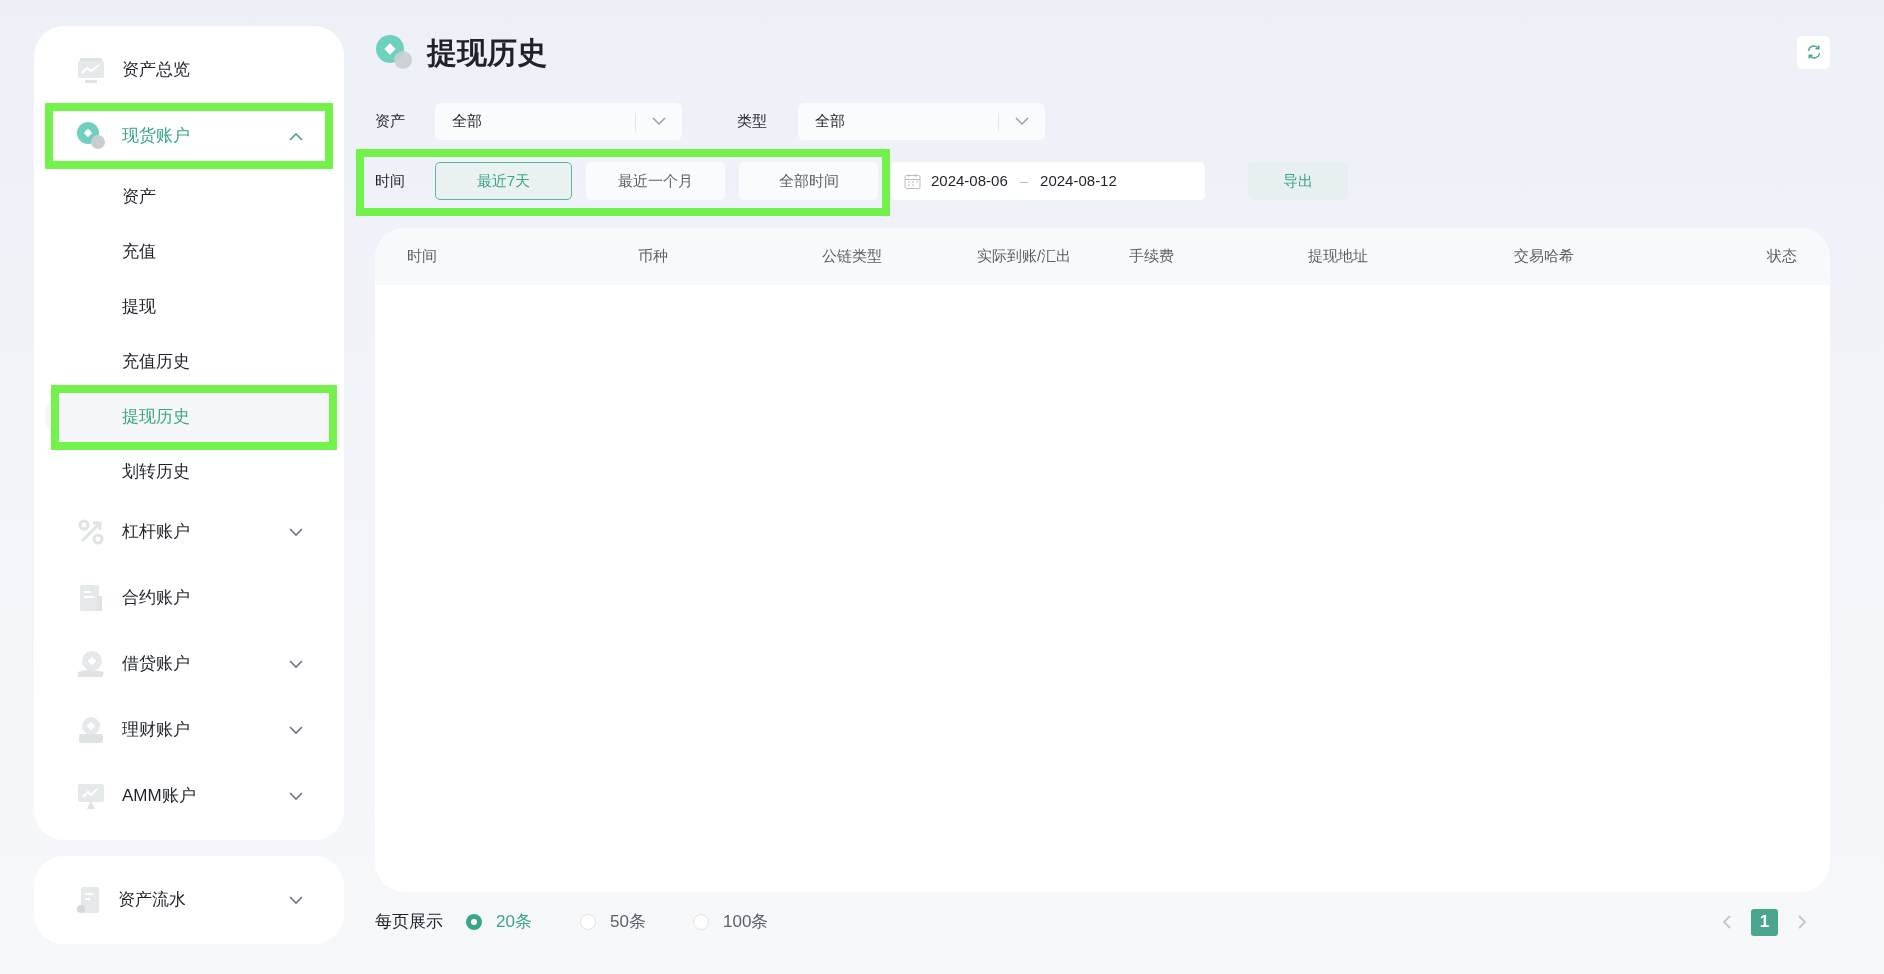 This screenshot has height=974, width=1884. Describe the element at coordinates (189, 251) in the screenshot. I see `sidebar-subitem: 充值` at that location.